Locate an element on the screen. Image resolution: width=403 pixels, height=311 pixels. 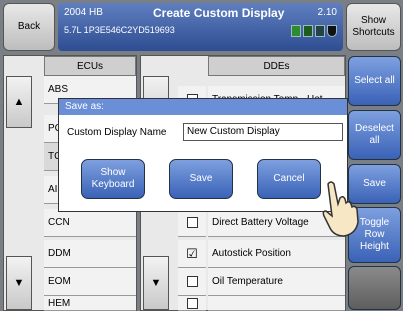
ecu-list-item: CCN is located at coordinates (90, 223).